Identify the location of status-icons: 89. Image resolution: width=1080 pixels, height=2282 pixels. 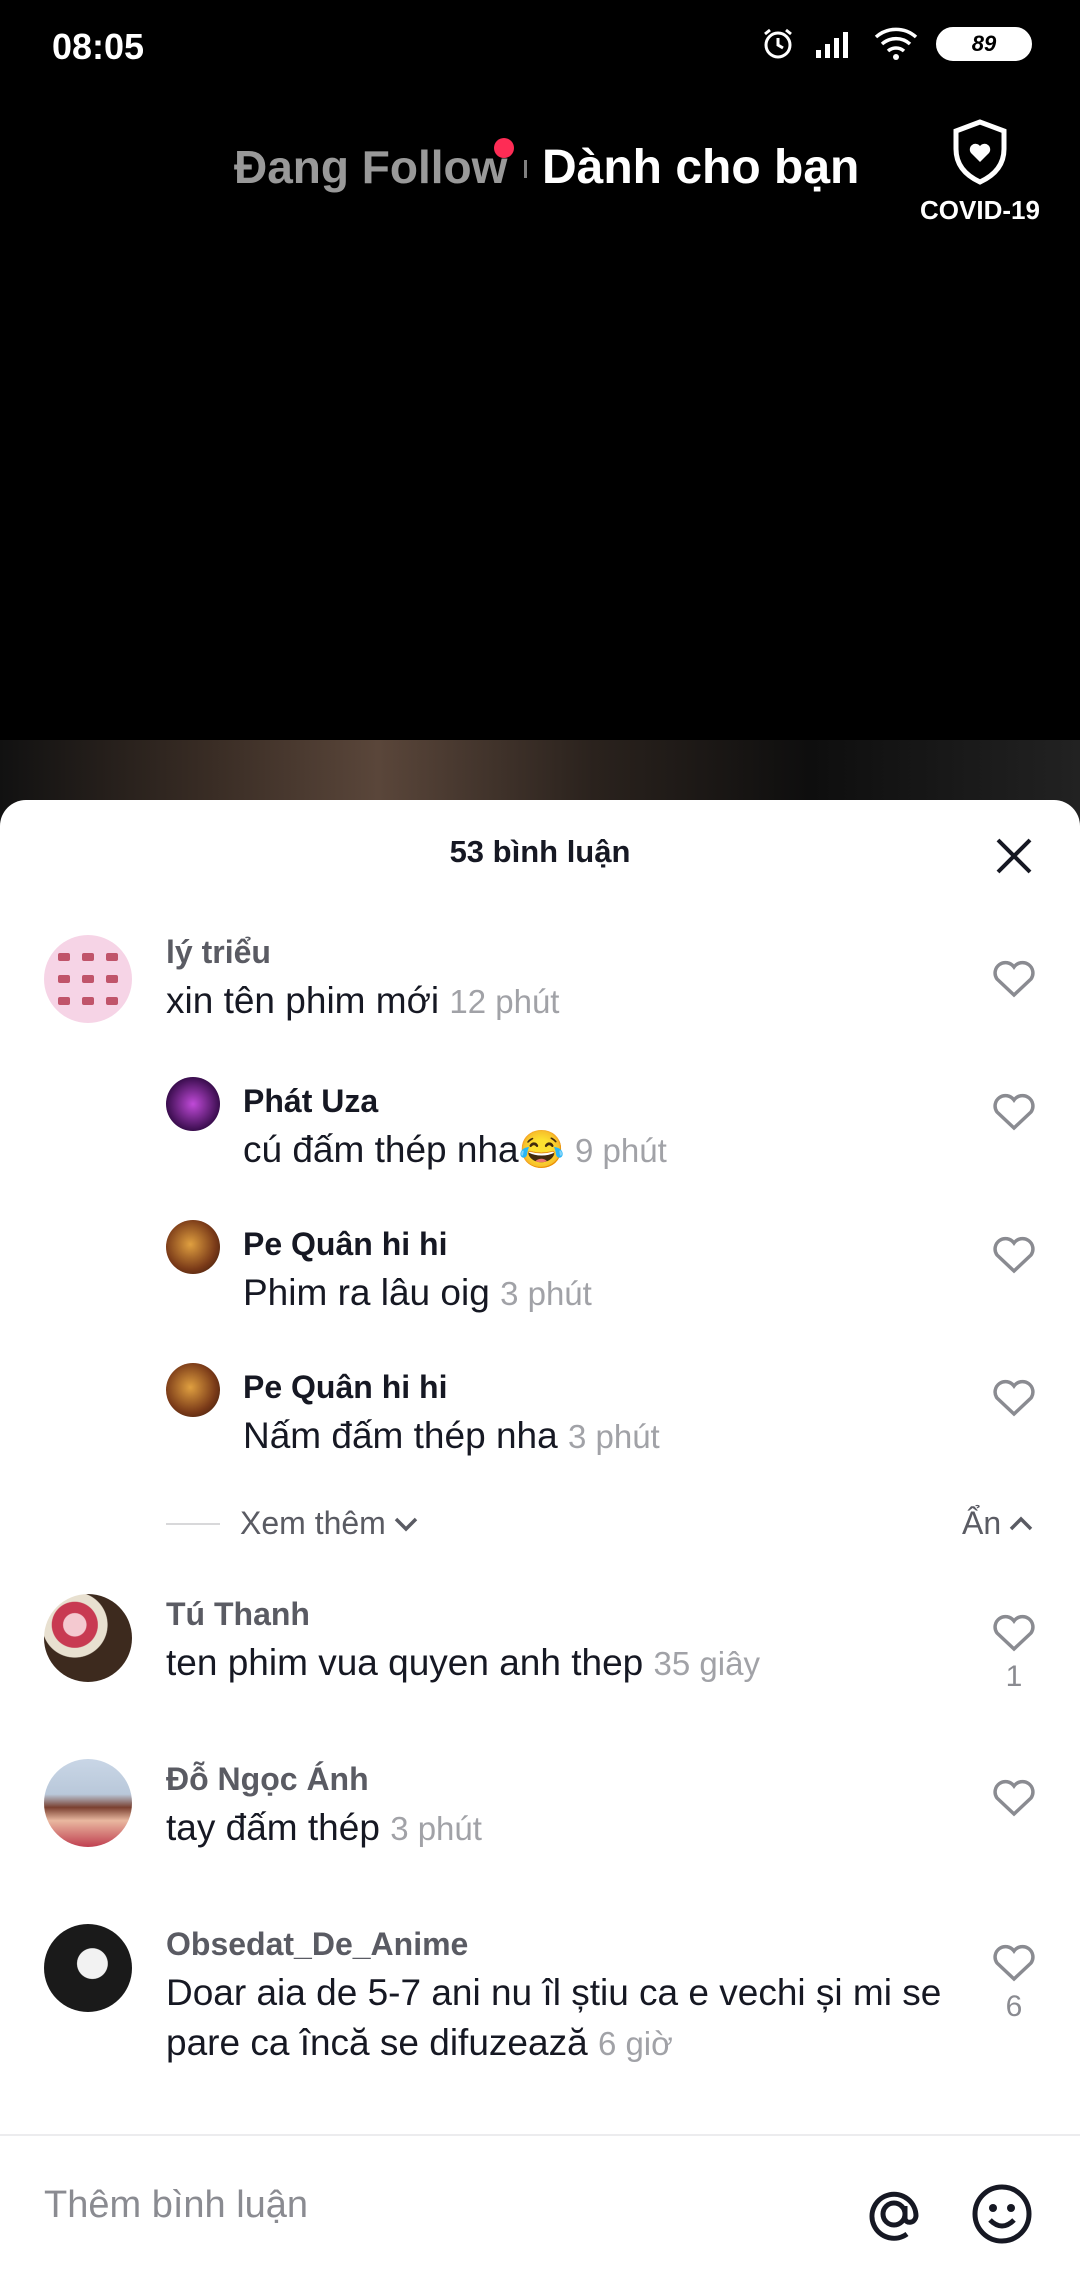
(896, 44).